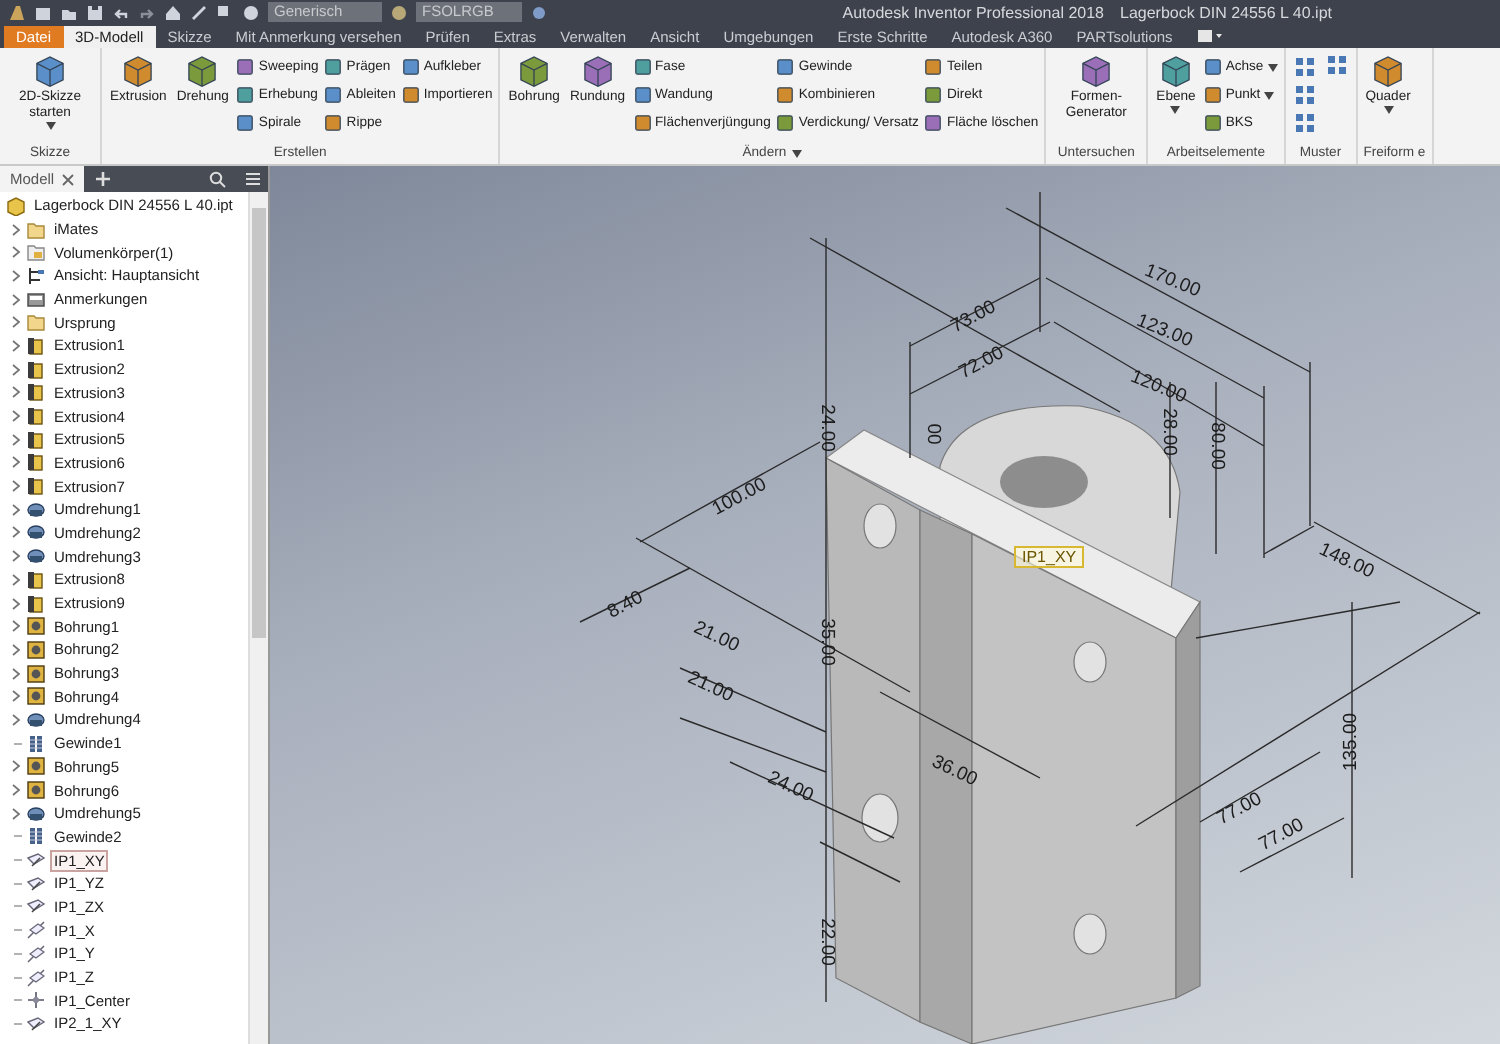 This screenshot has width=1500, height=1044. What do you see at coordinates (974, 318) in the screenshot?
I see `dimension-value: 73.00` at bounding box center [974, 318].